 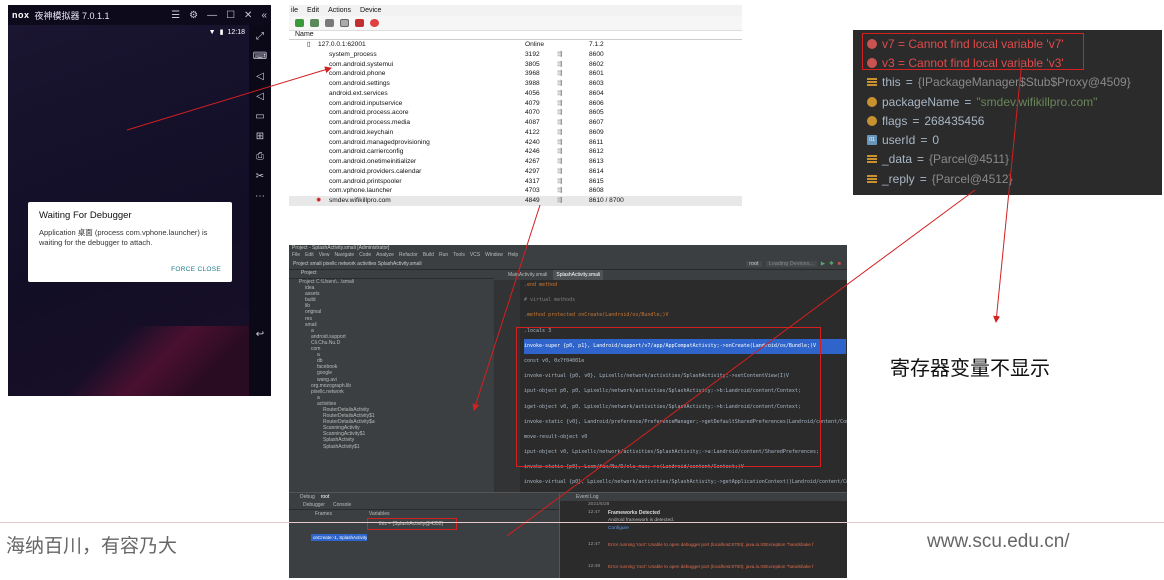 I want to click on footer-motto: 海纳百川，有容乃大, so click(x=92, y=546).